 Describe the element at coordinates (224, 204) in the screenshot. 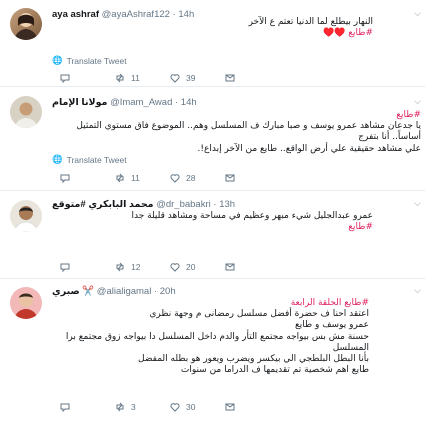

I see `timestamp: · 13h` at that location.